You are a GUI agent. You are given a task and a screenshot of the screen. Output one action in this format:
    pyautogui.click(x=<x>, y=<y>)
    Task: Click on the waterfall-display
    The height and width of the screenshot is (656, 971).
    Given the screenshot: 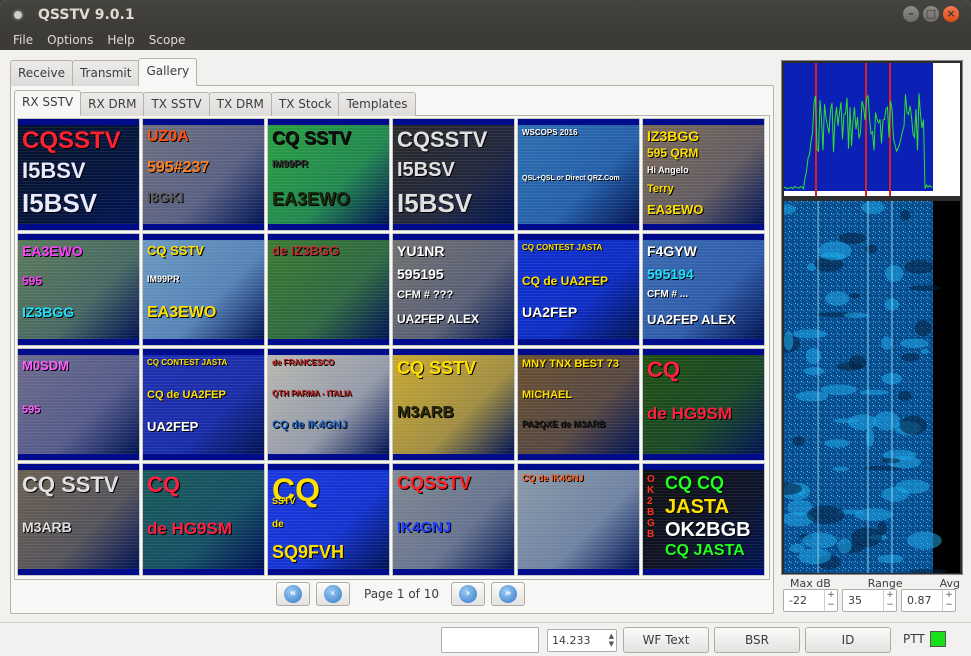 What is the action you would take?
    pyautogui.click(x=863, y=387)
    